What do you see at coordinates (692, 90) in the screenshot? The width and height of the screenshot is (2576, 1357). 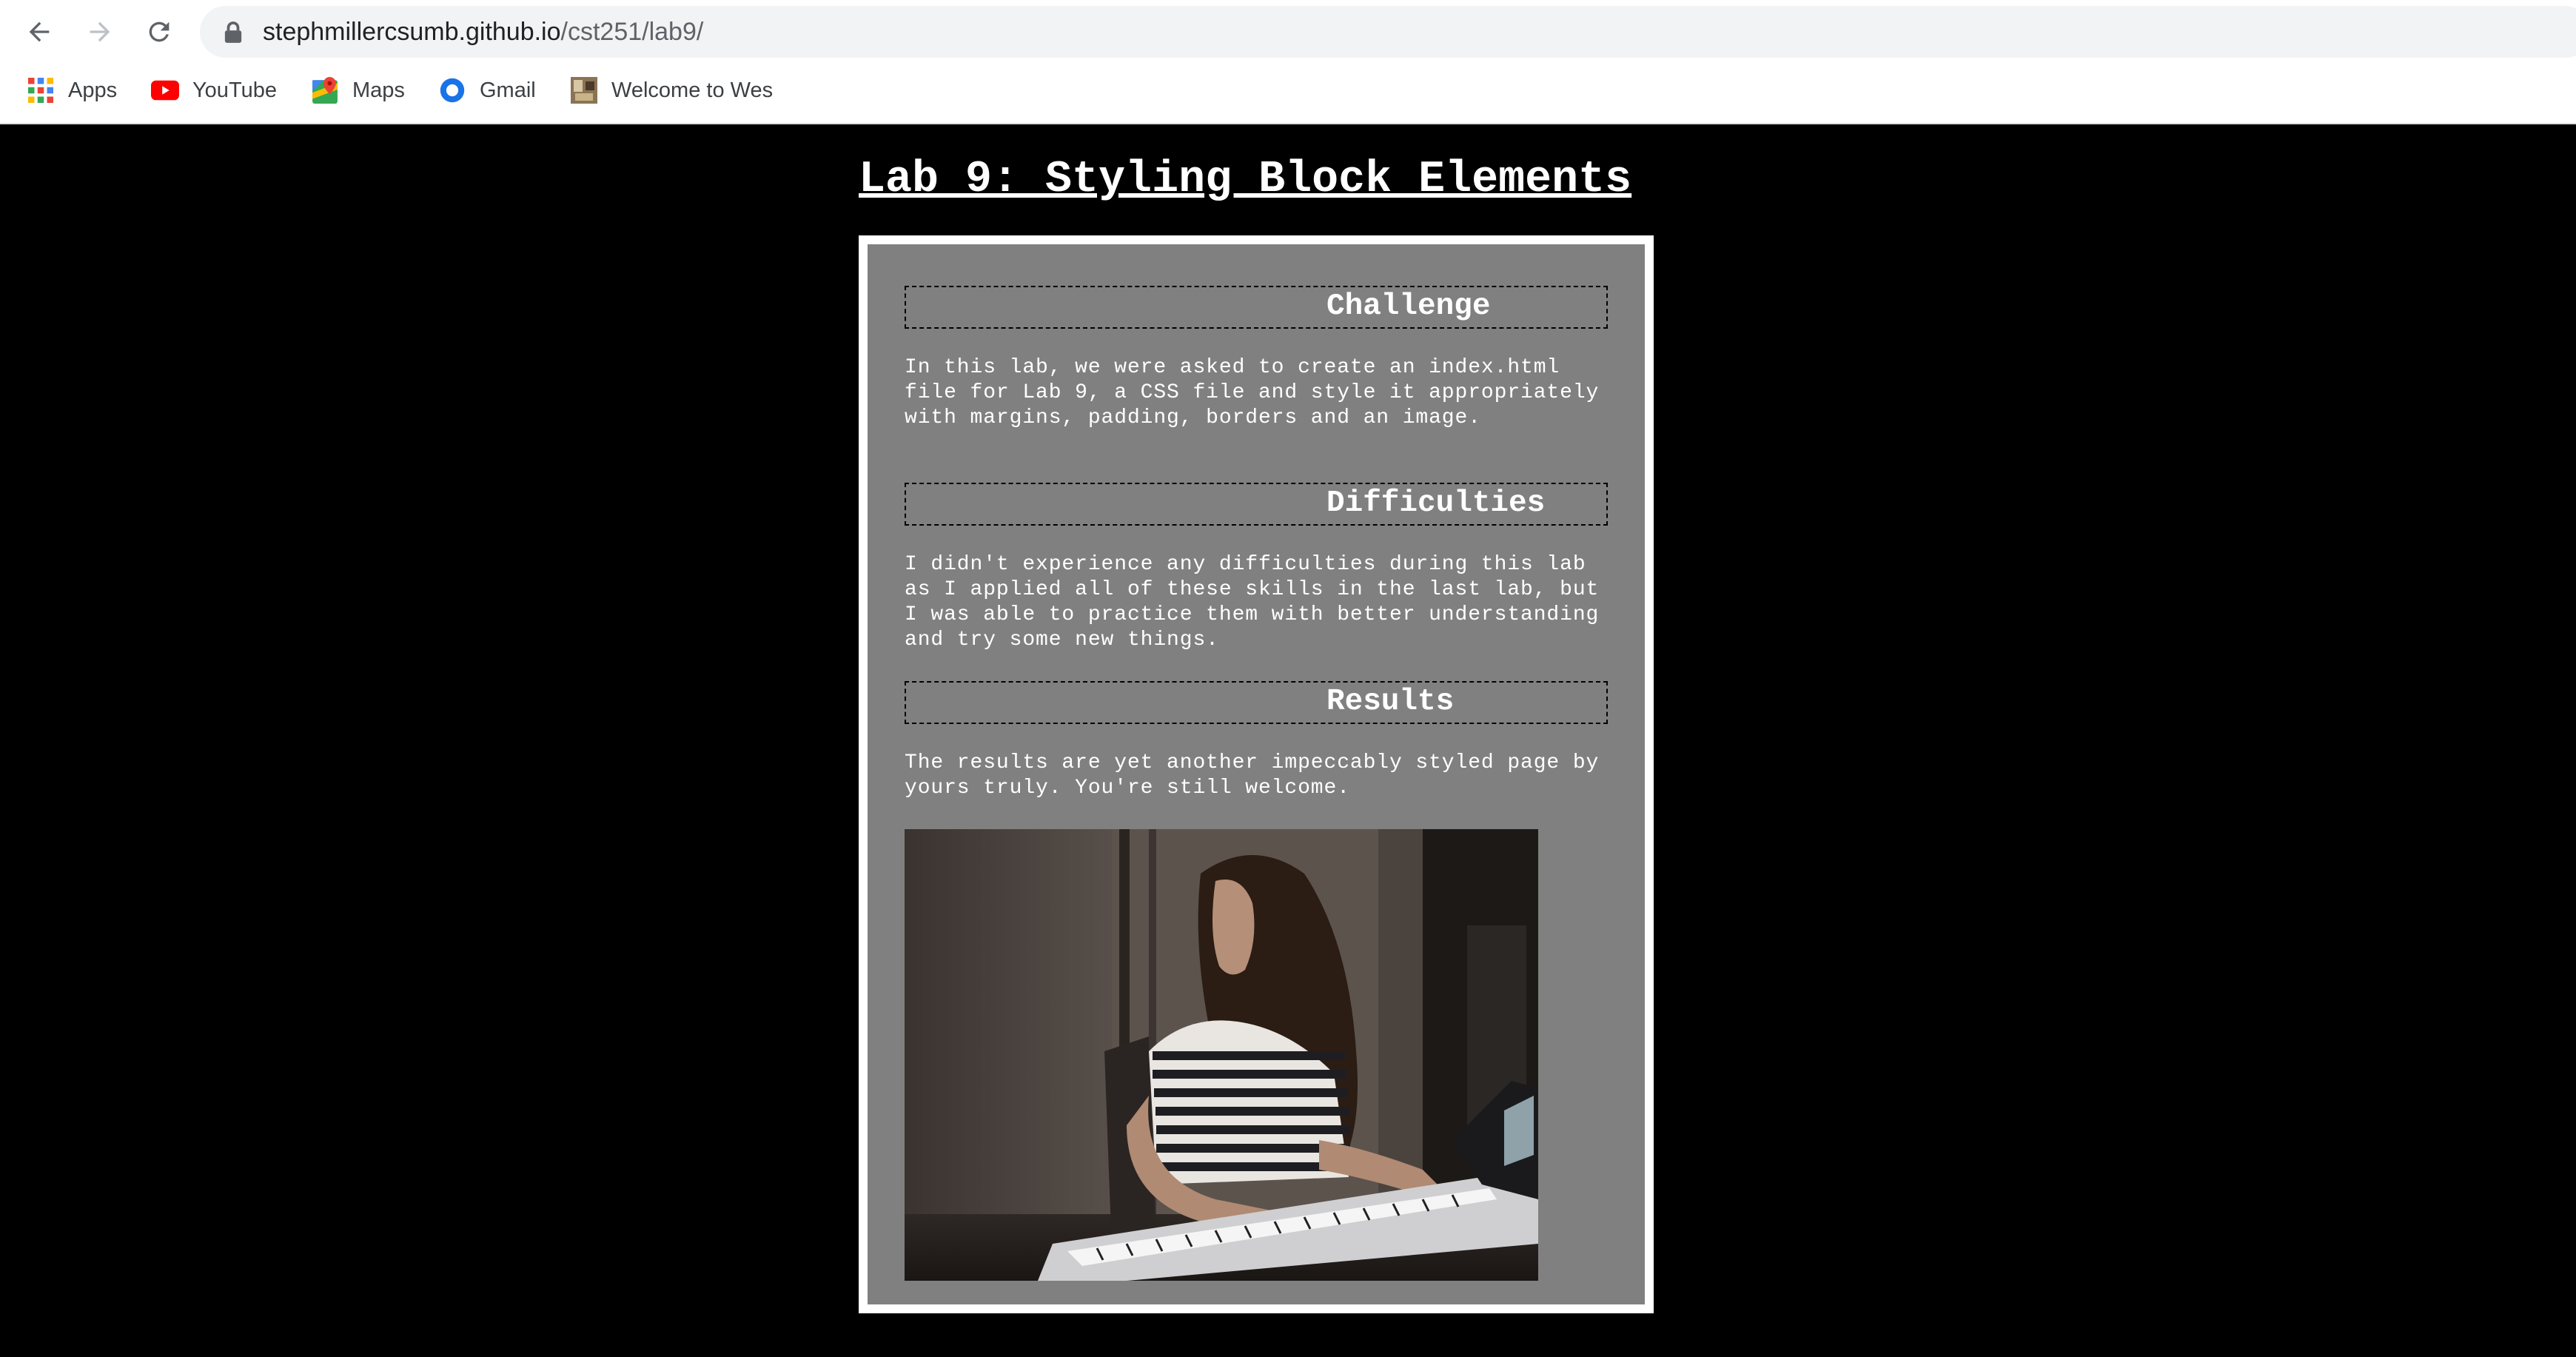 I see `bookmark-label: Welcome to Wes` at bounding box center [692, 90].